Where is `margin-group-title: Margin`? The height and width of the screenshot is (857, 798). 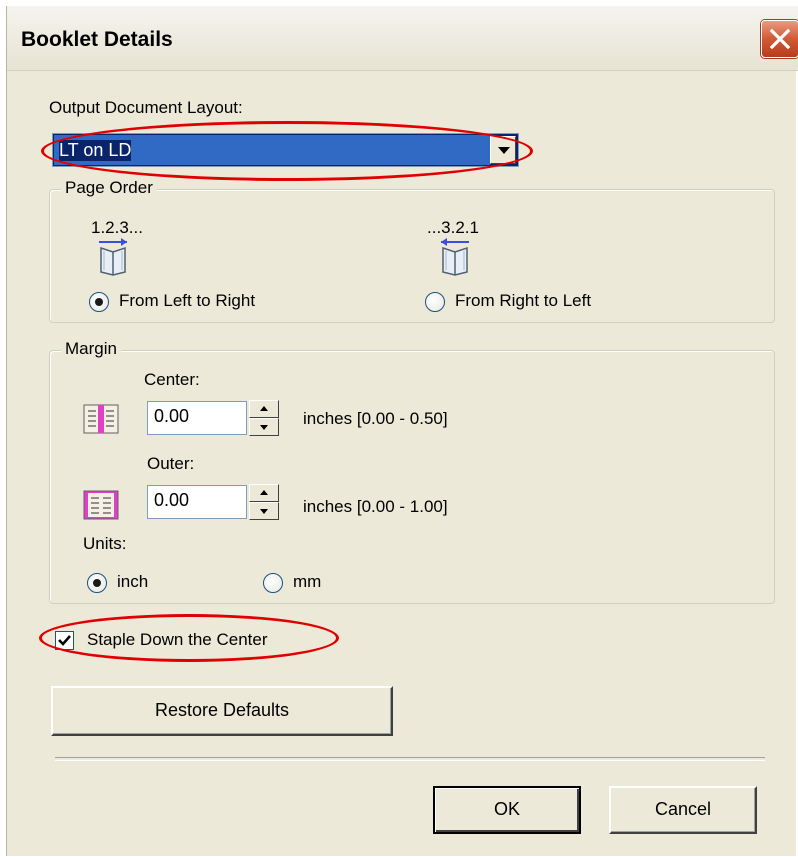 margin-group-title: Margin is located at coordinates (91, 349).